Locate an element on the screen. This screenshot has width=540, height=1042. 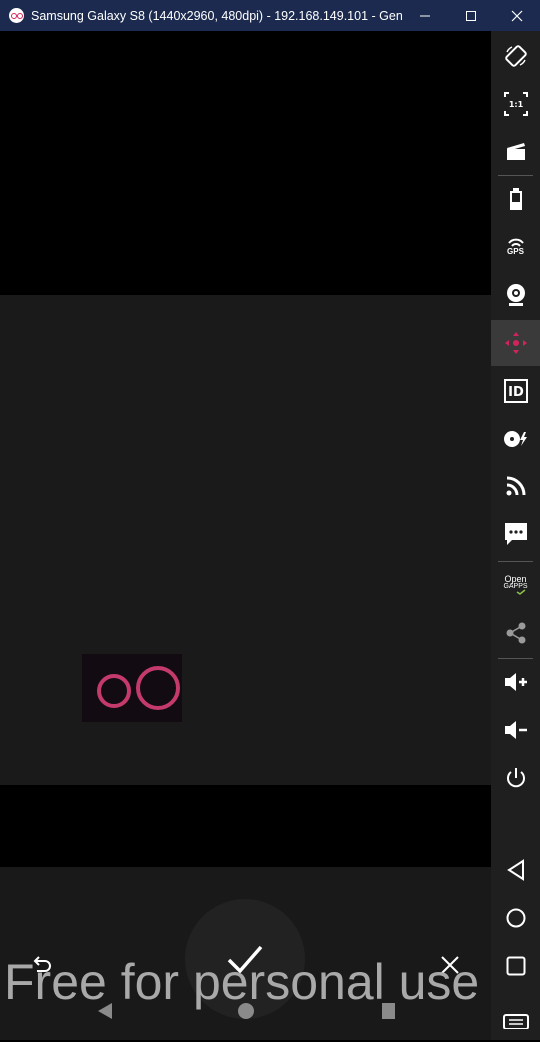
remote-control-button is located at coordinates (515, 343).